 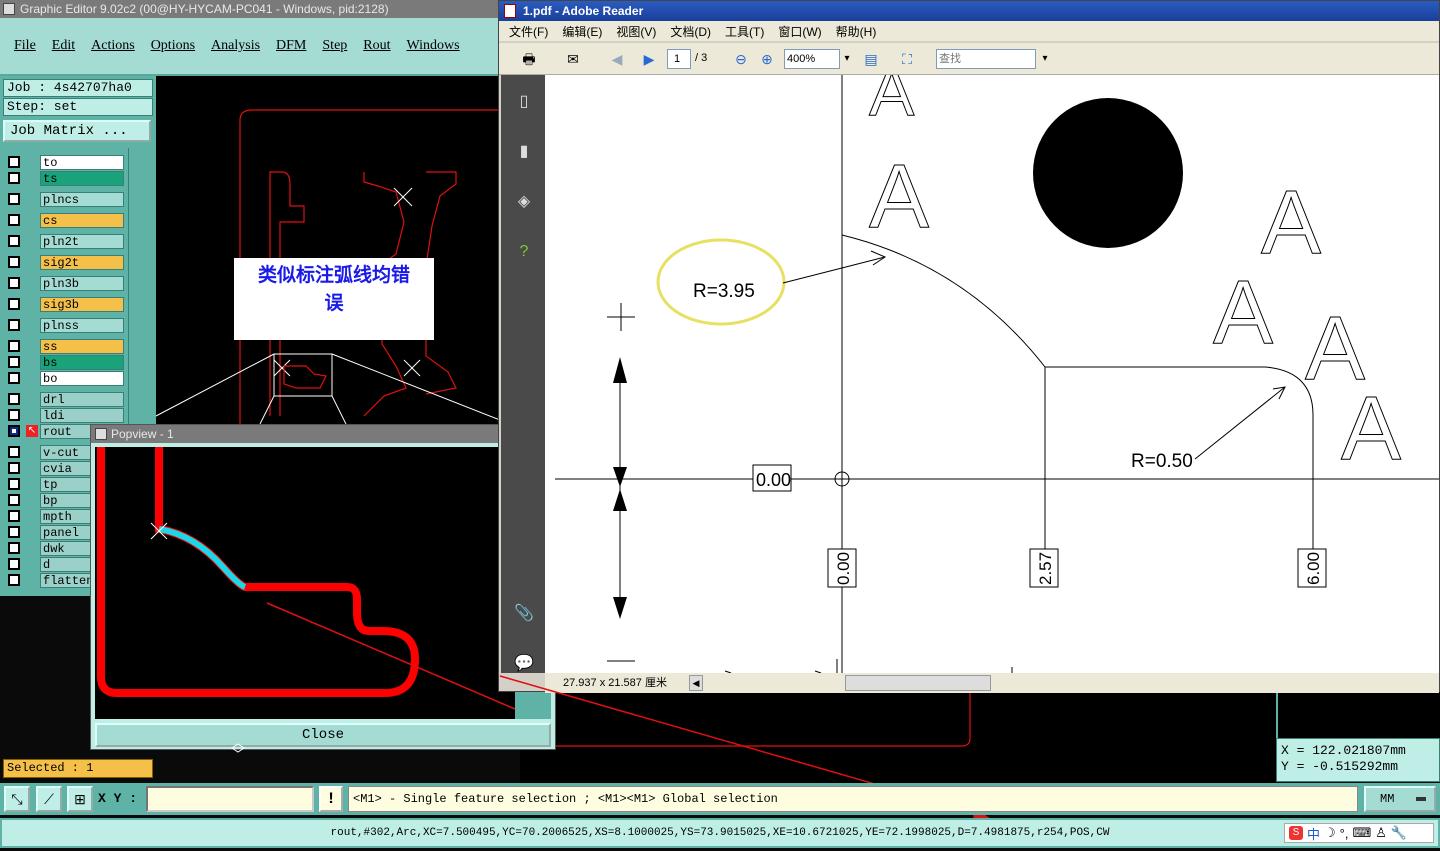 What do you see at coordinates (118, 798) in the screenshot?
I see `xy-label: X Y :` at bounding box center [118, 798].